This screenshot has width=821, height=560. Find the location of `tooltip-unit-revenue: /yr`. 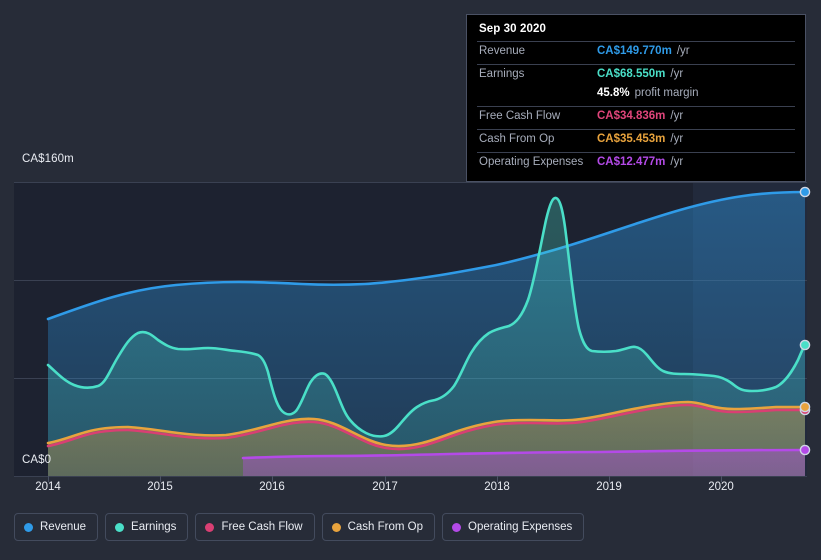

tooltip-unit-revenue: /yr is located at coordinates (683, 51).